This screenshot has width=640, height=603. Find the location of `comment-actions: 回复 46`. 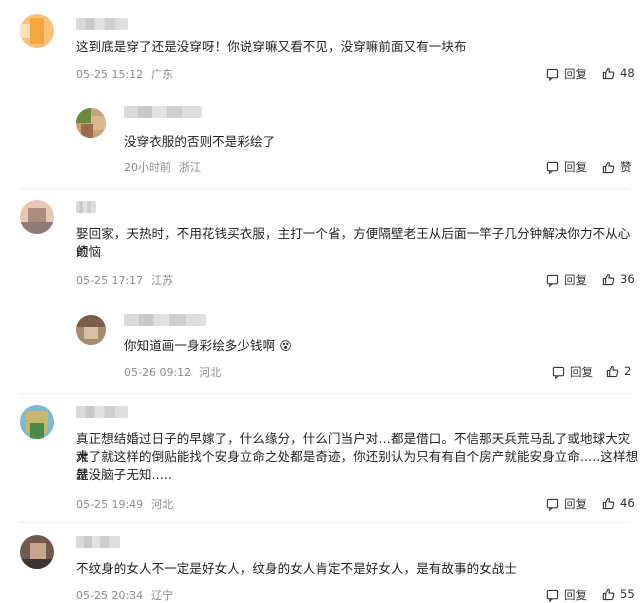

comment-actions: 回复 46 is located at coordinates (591, 504).